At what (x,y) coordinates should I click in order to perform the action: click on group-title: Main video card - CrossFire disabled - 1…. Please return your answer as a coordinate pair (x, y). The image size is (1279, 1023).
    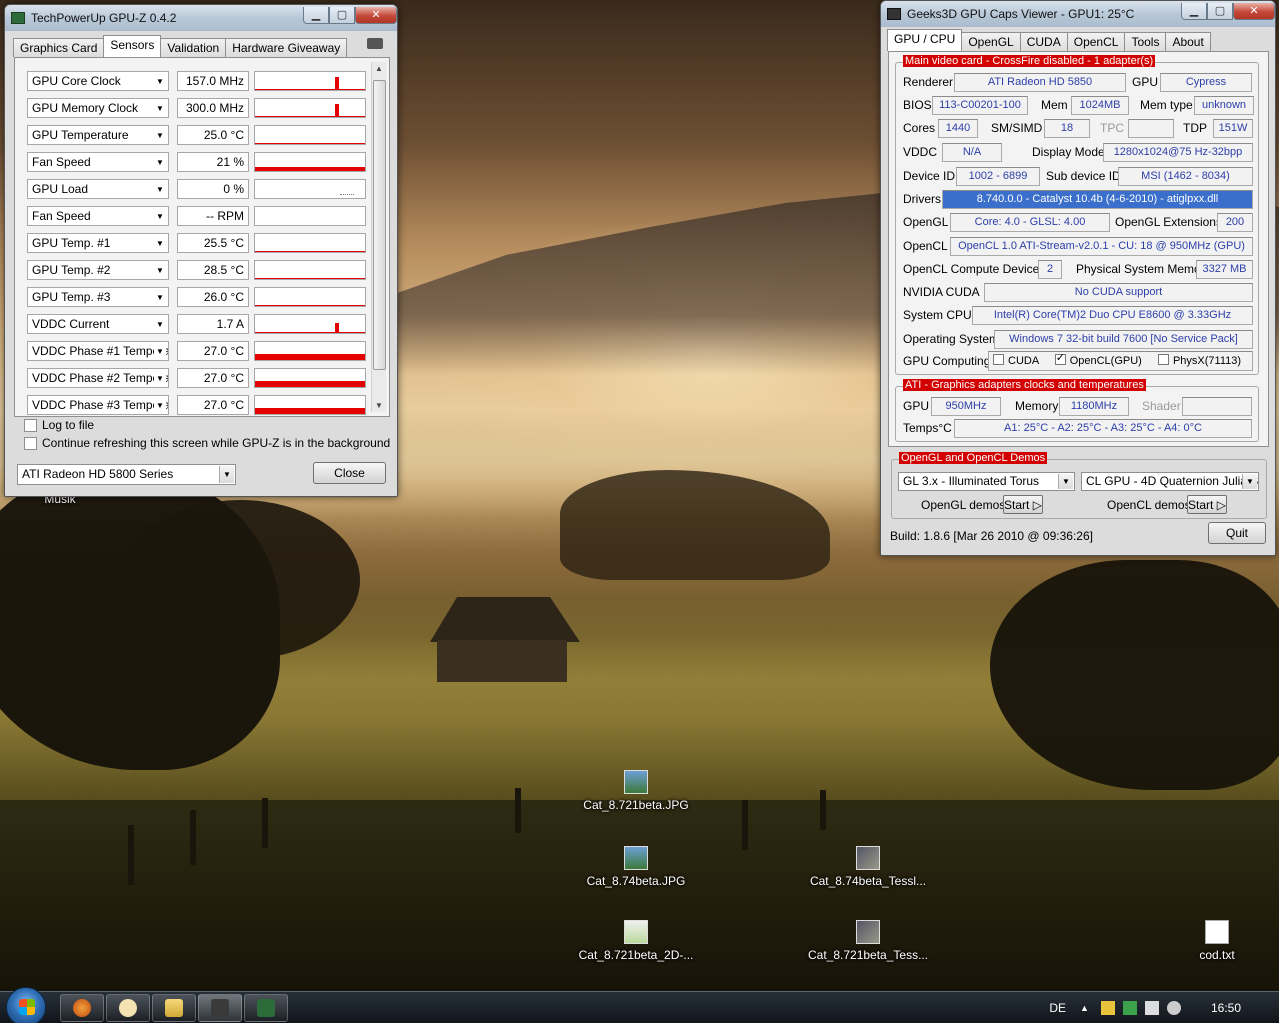
    Looking at the image, I should click on (1029, 61).